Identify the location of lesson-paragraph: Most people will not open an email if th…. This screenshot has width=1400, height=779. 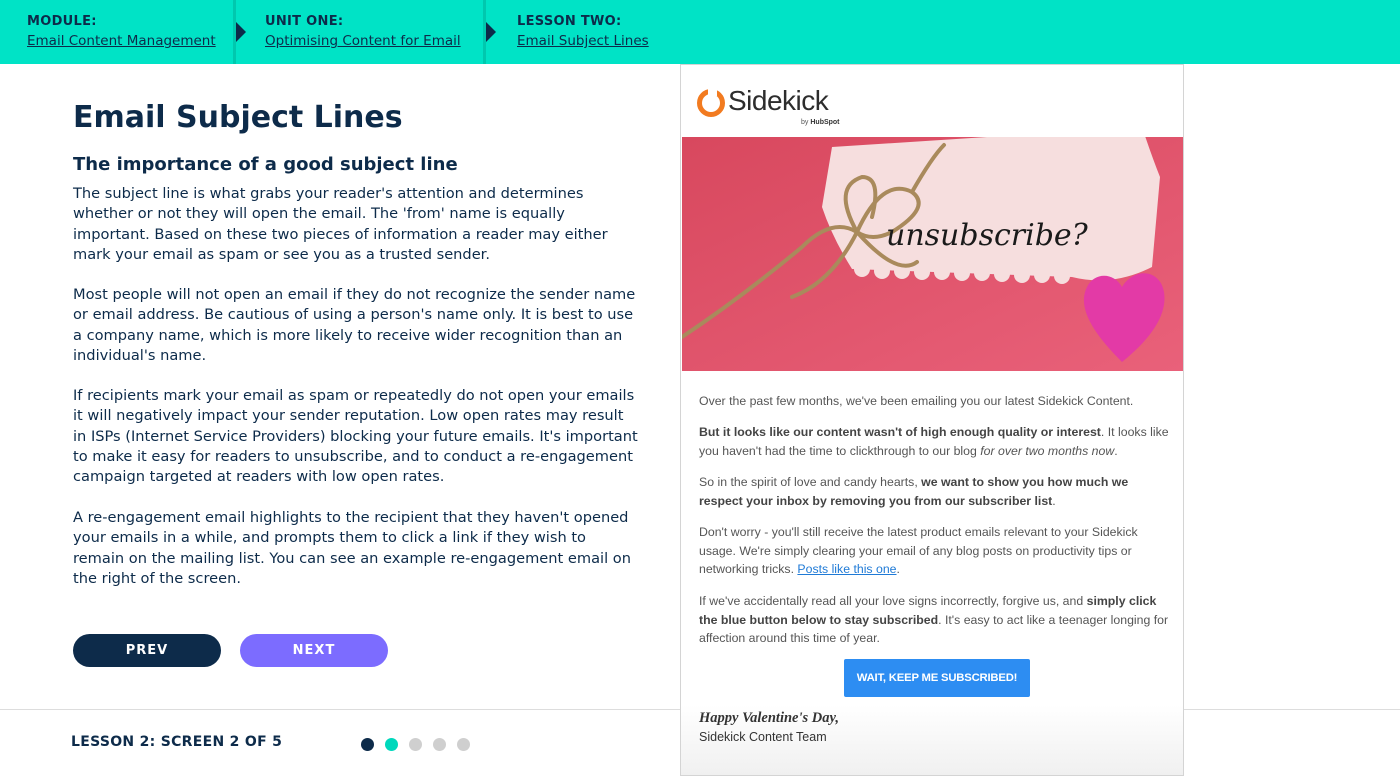
(354, 325).